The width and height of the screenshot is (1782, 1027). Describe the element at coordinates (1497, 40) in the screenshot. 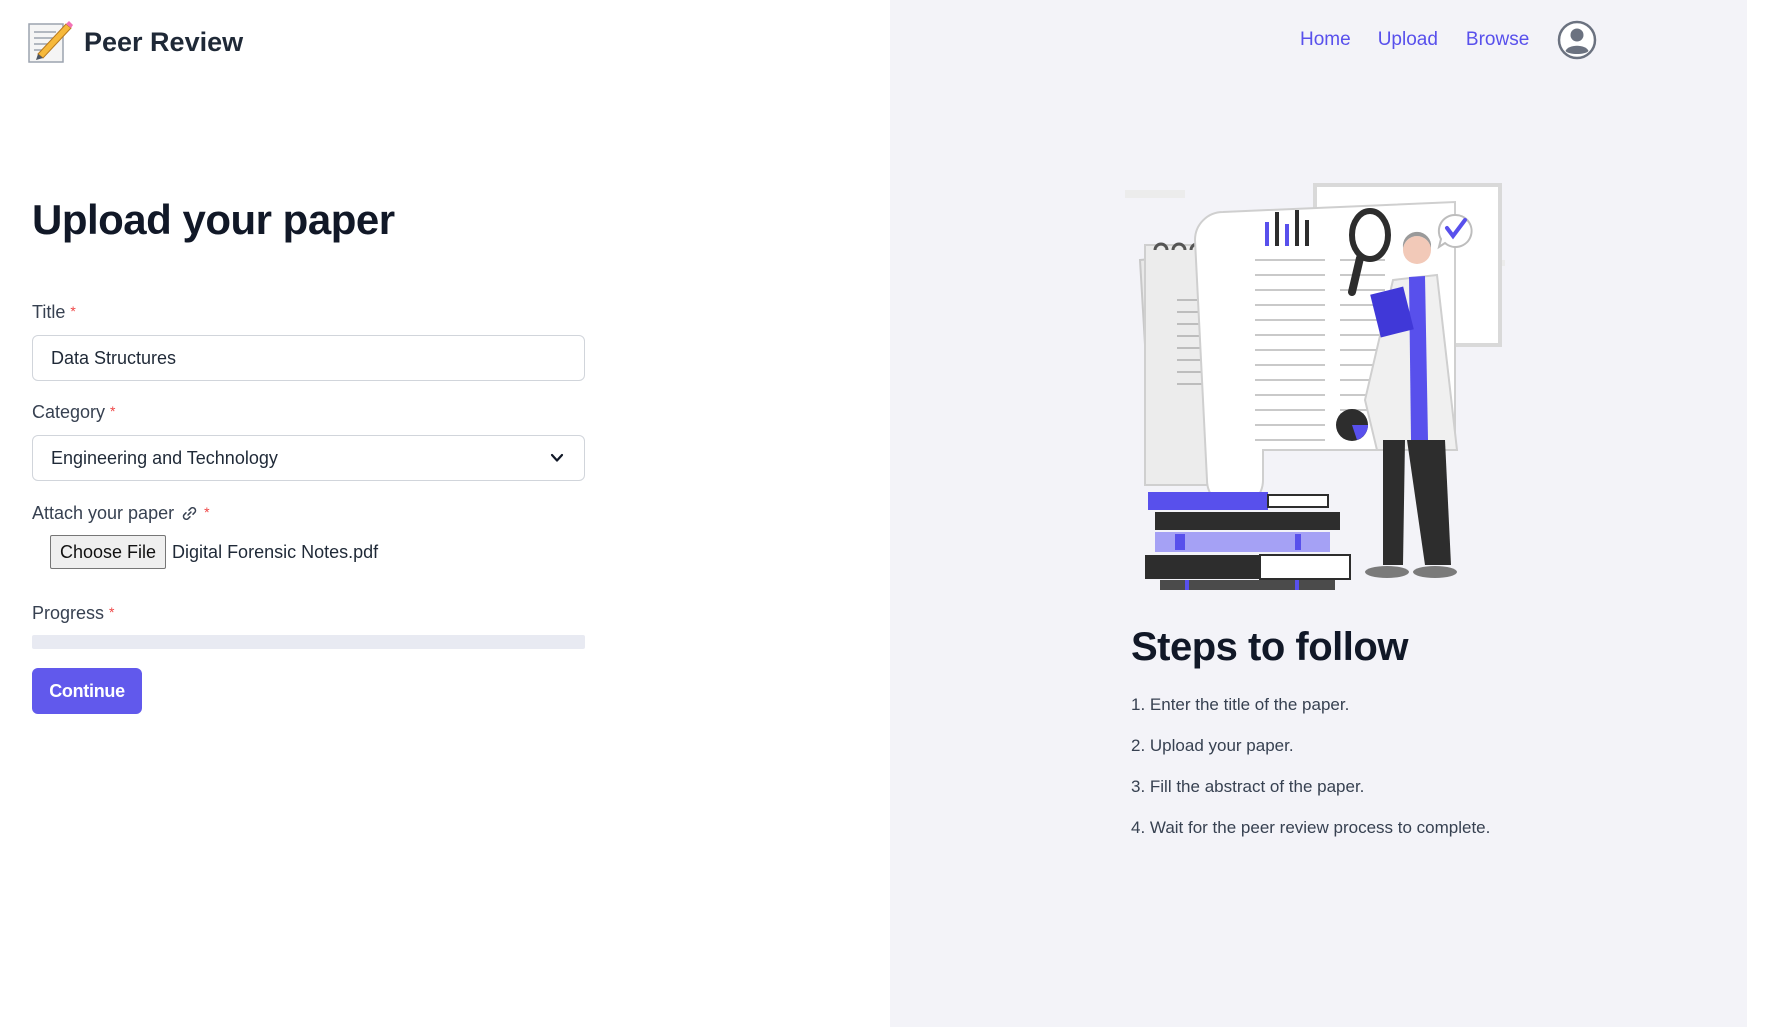

I see `nav-browse: Browse` at that location.